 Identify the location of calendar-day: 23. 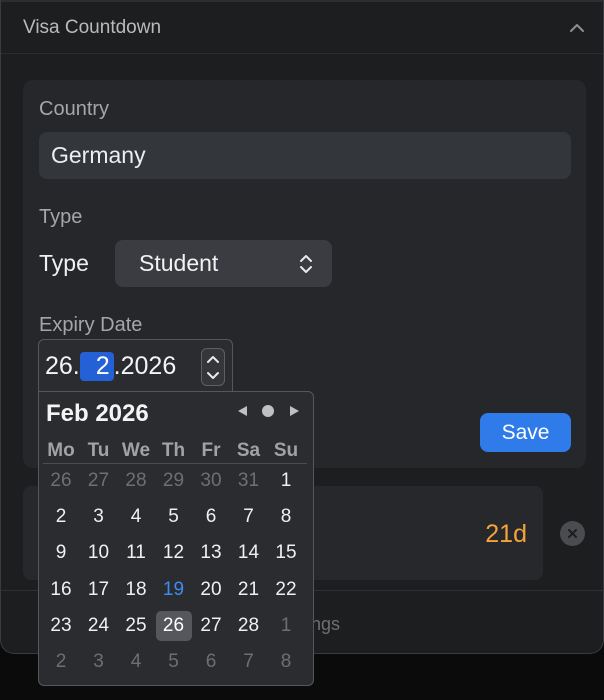
(61, 626).